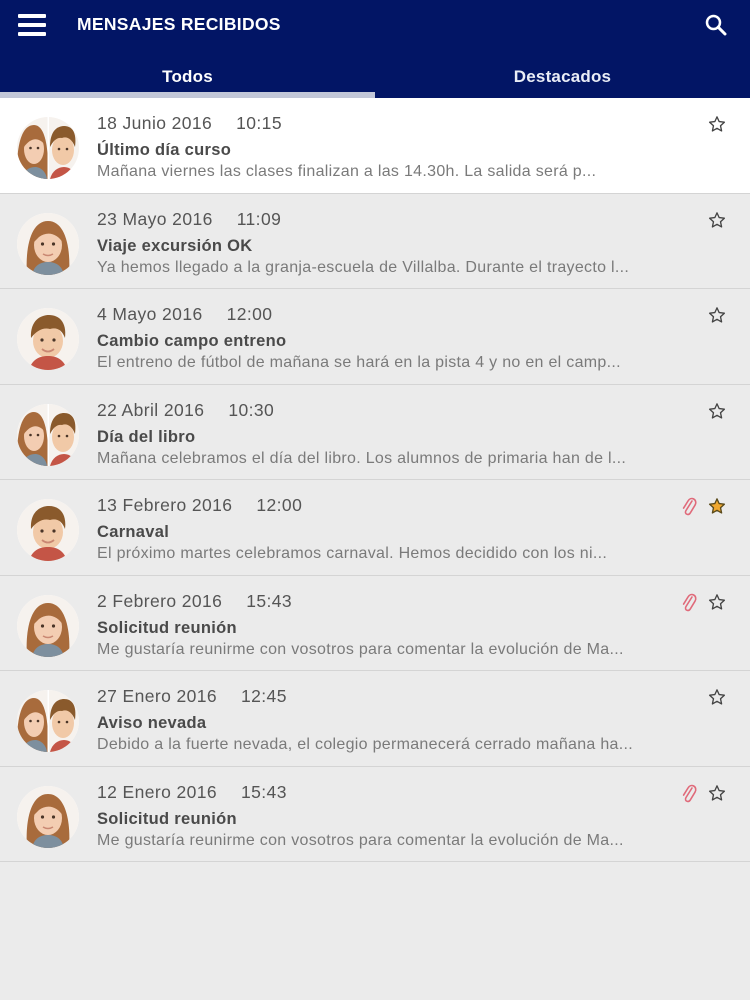  I want to click on message-subject: Viaje excursión OK, so click(175, 245).